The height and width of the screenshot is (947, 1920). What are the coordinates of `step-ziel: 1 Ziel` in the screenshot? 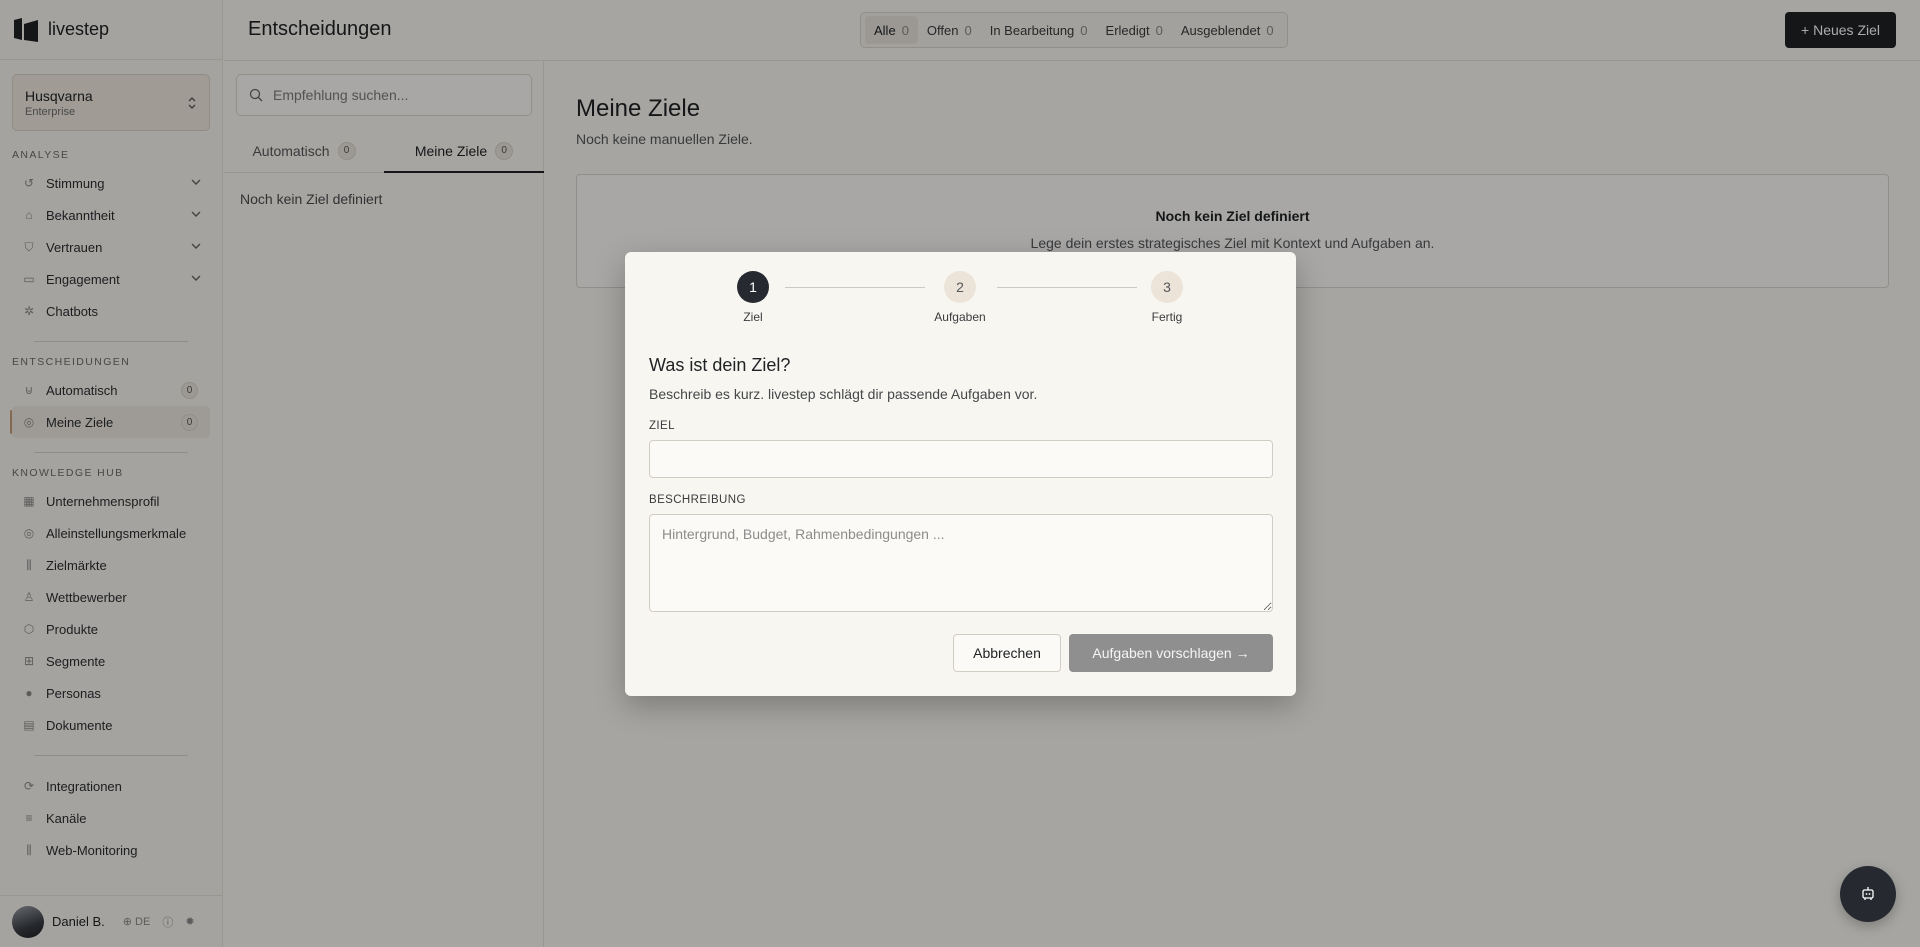 It's located at (753, 297).